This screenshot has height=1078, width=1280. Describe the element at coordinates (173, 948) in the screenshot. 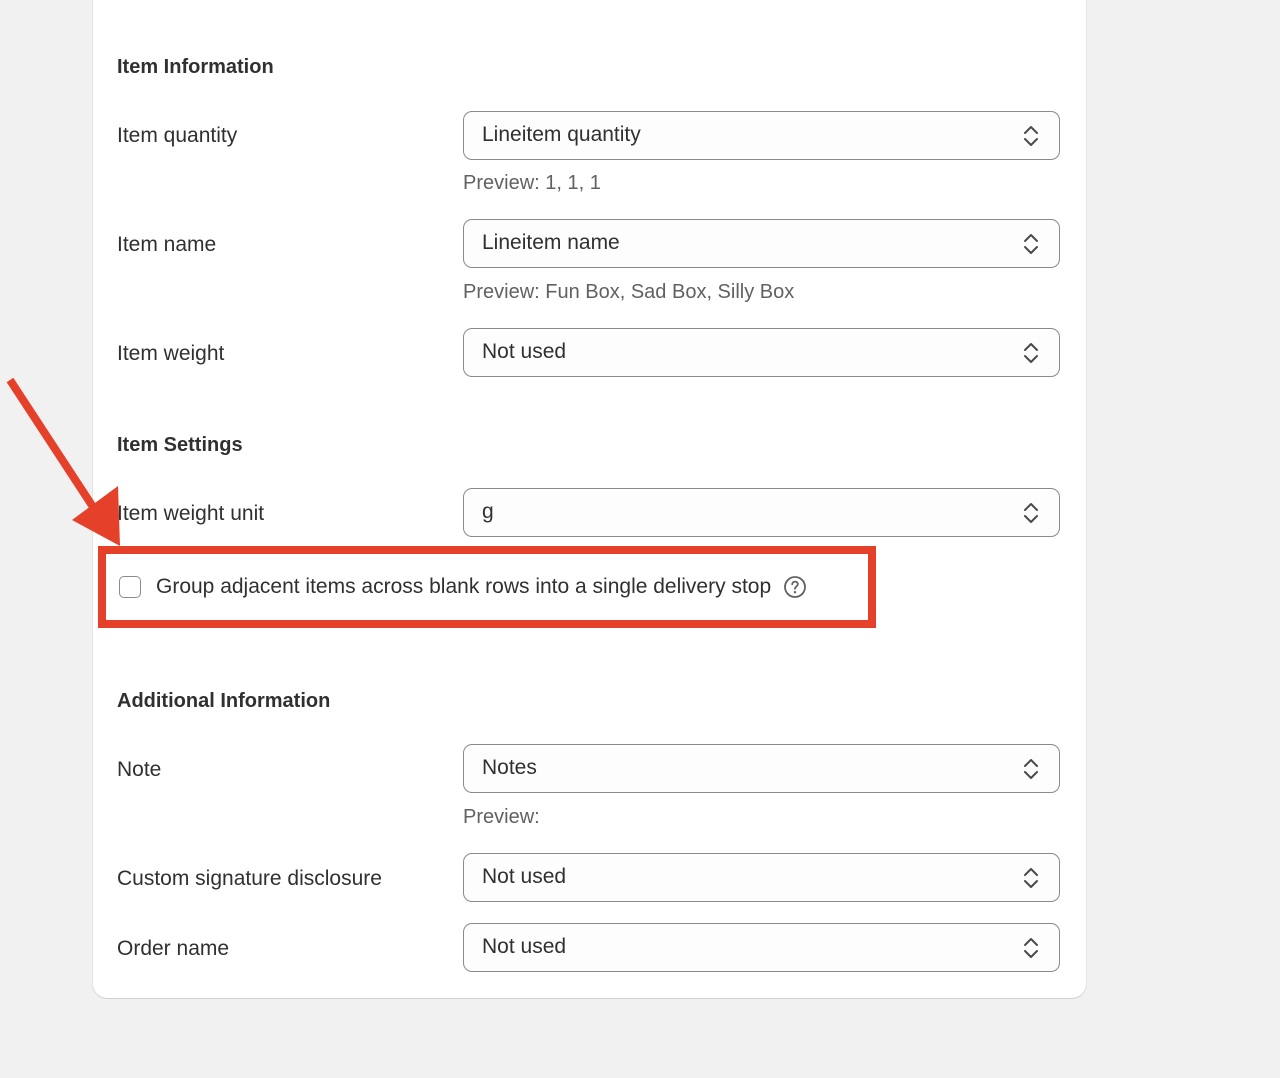

I see `label-order-name: Order name` at that location.